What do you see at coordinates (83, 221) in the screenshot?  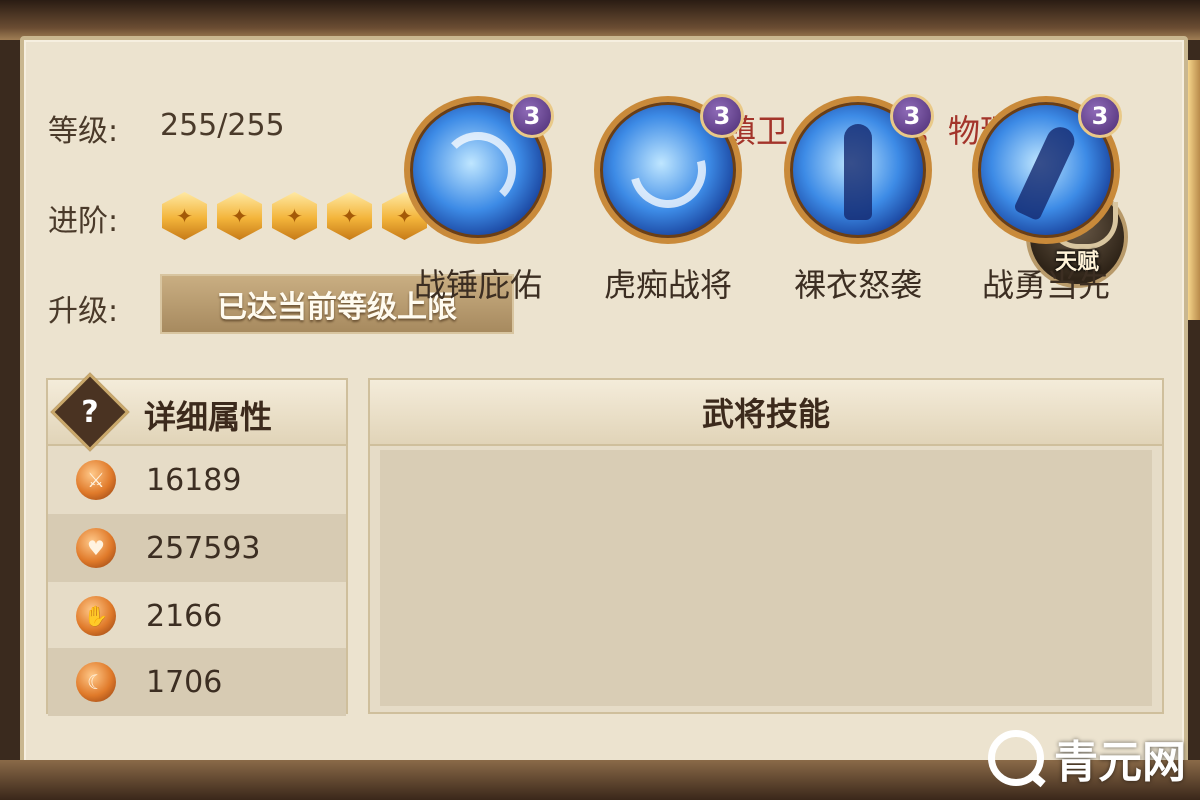 I see `advance-label: 进阶:` at bounding box center [83, 221].